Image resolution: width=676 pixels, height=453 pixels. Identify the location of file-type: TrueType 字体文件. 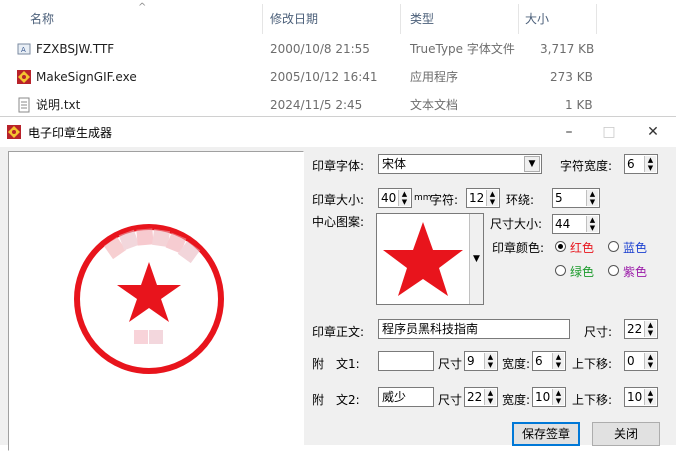
(462, 49).